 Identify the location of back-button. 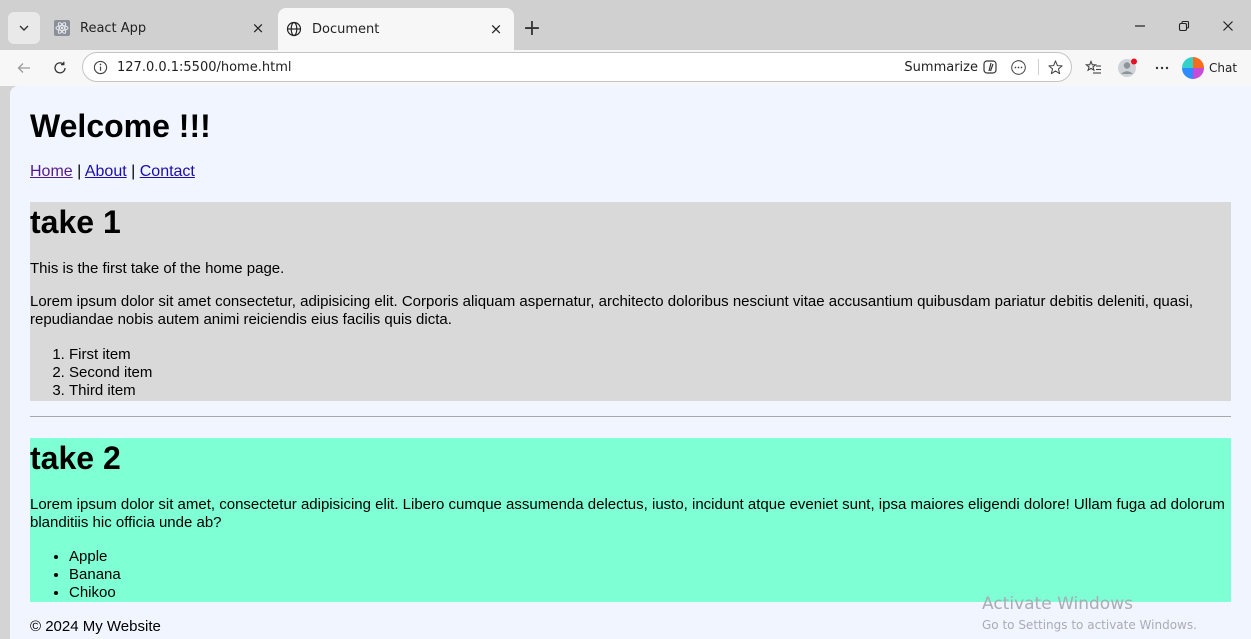
(24, 68).